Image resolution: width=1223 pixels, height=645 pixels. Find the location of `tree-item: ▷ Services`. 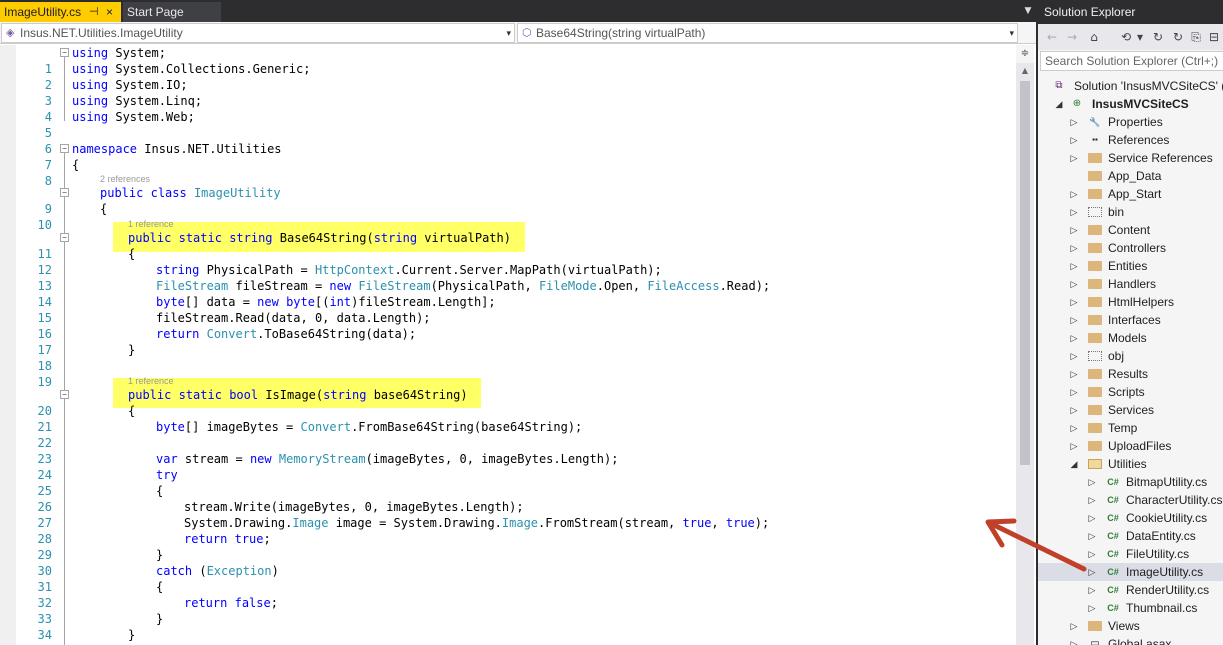

tree-item: ▷ Services is located at coordinates (1130, 410).